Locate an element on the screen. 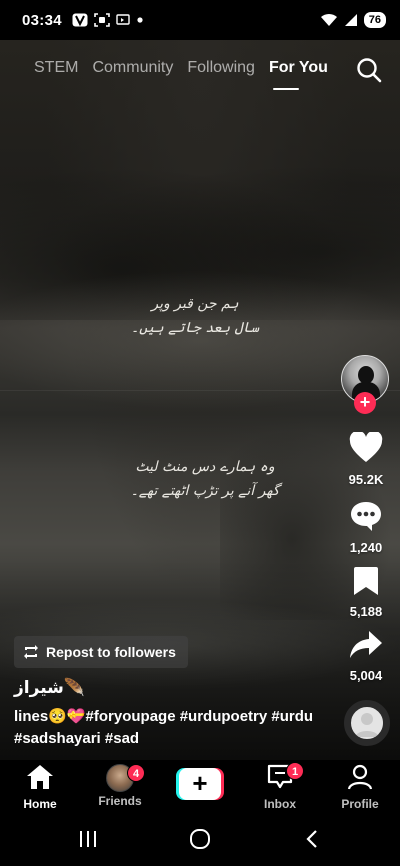 The width and height of the screenshot is (400, 866). status-bar: 03:34 76 is located at coordinates (200, 20).